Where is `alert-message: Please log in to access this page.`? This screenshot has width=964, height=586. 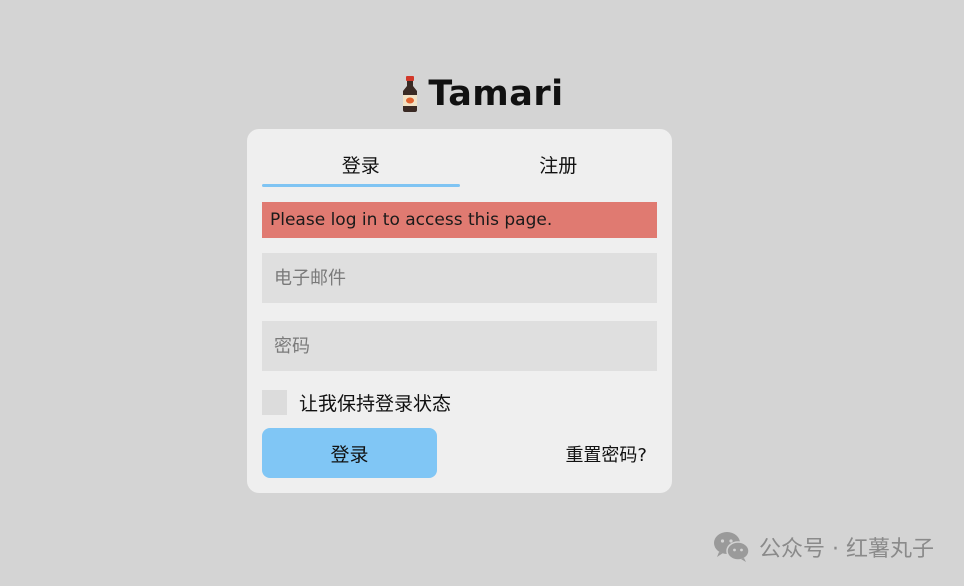
alert-message: Please log in to access this page. is located at coordinates (411, 220).